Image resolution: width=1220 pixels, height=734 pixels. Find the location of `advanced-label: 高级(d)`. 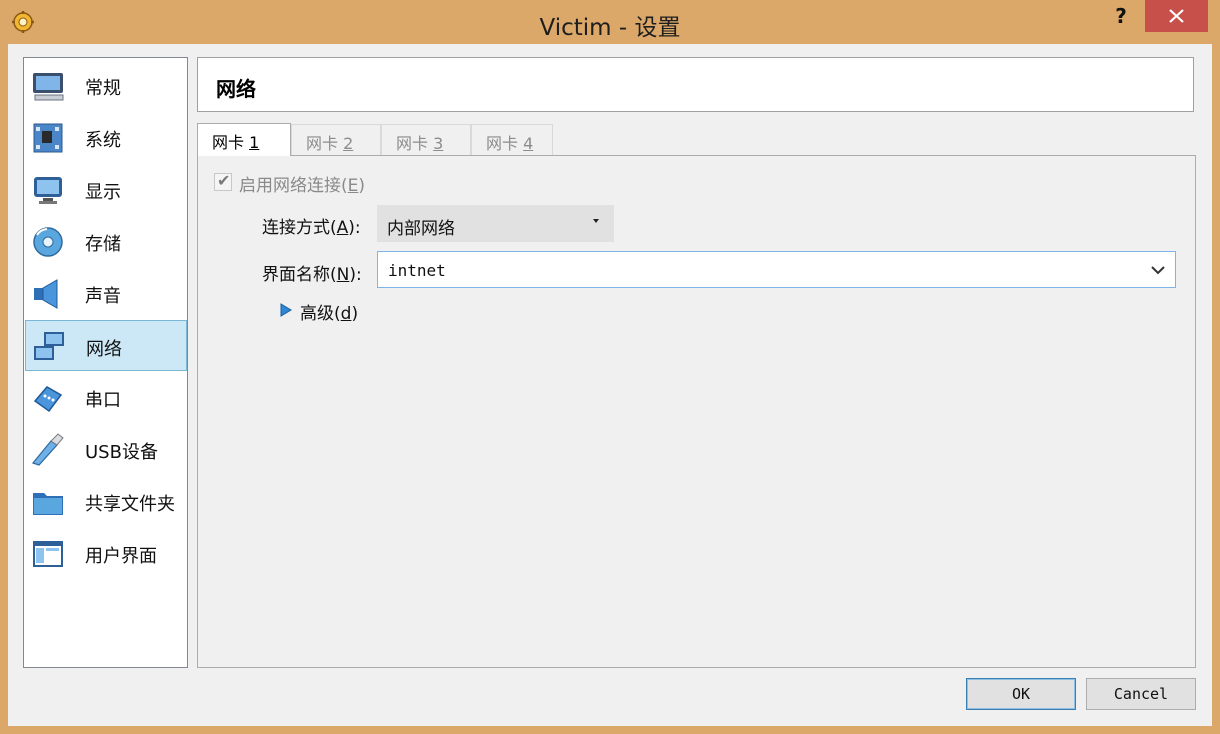

advanced-label: 高级(d) is located at coordinates (329, 311).